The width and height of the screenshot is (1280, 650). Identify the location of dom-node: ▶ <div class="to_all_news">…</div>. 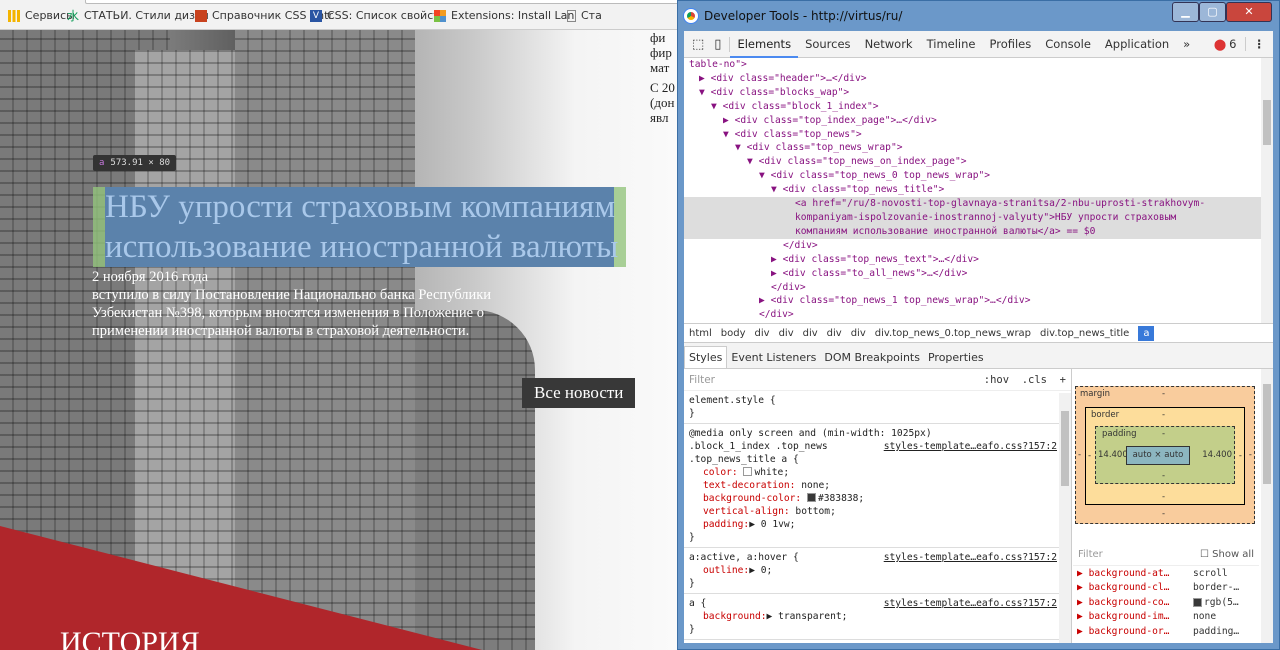
(978, 274).